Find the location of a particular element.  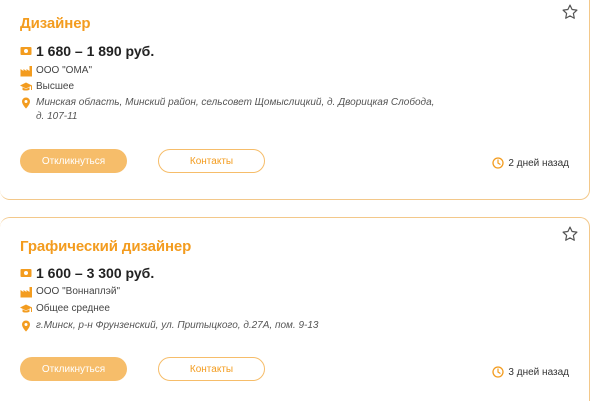

salary-row: 1 600 – 3 300 руб. is located at coordinates (87, 273).